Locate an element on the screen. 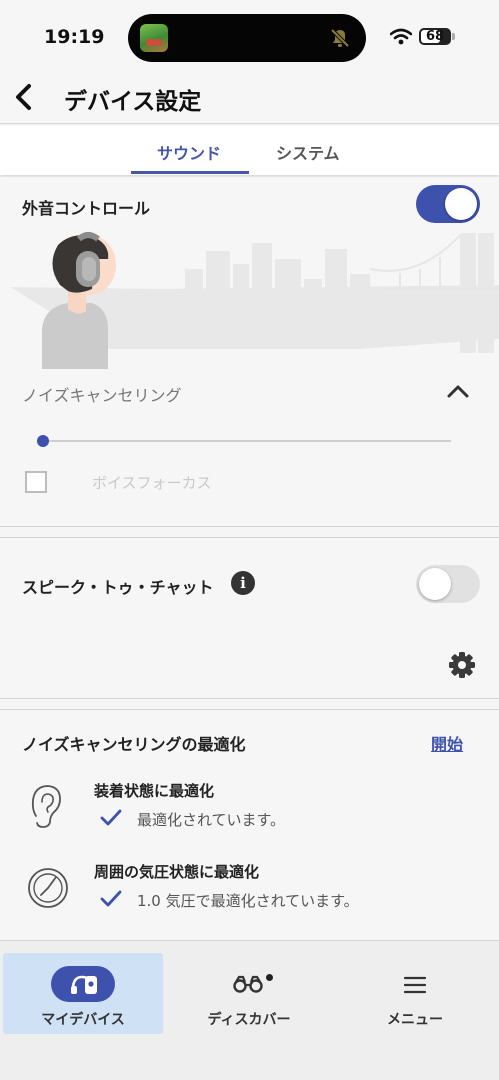 This screenshot has width=499, height=1080. pressure-gauge-icon is located at coordinates (48, 888).